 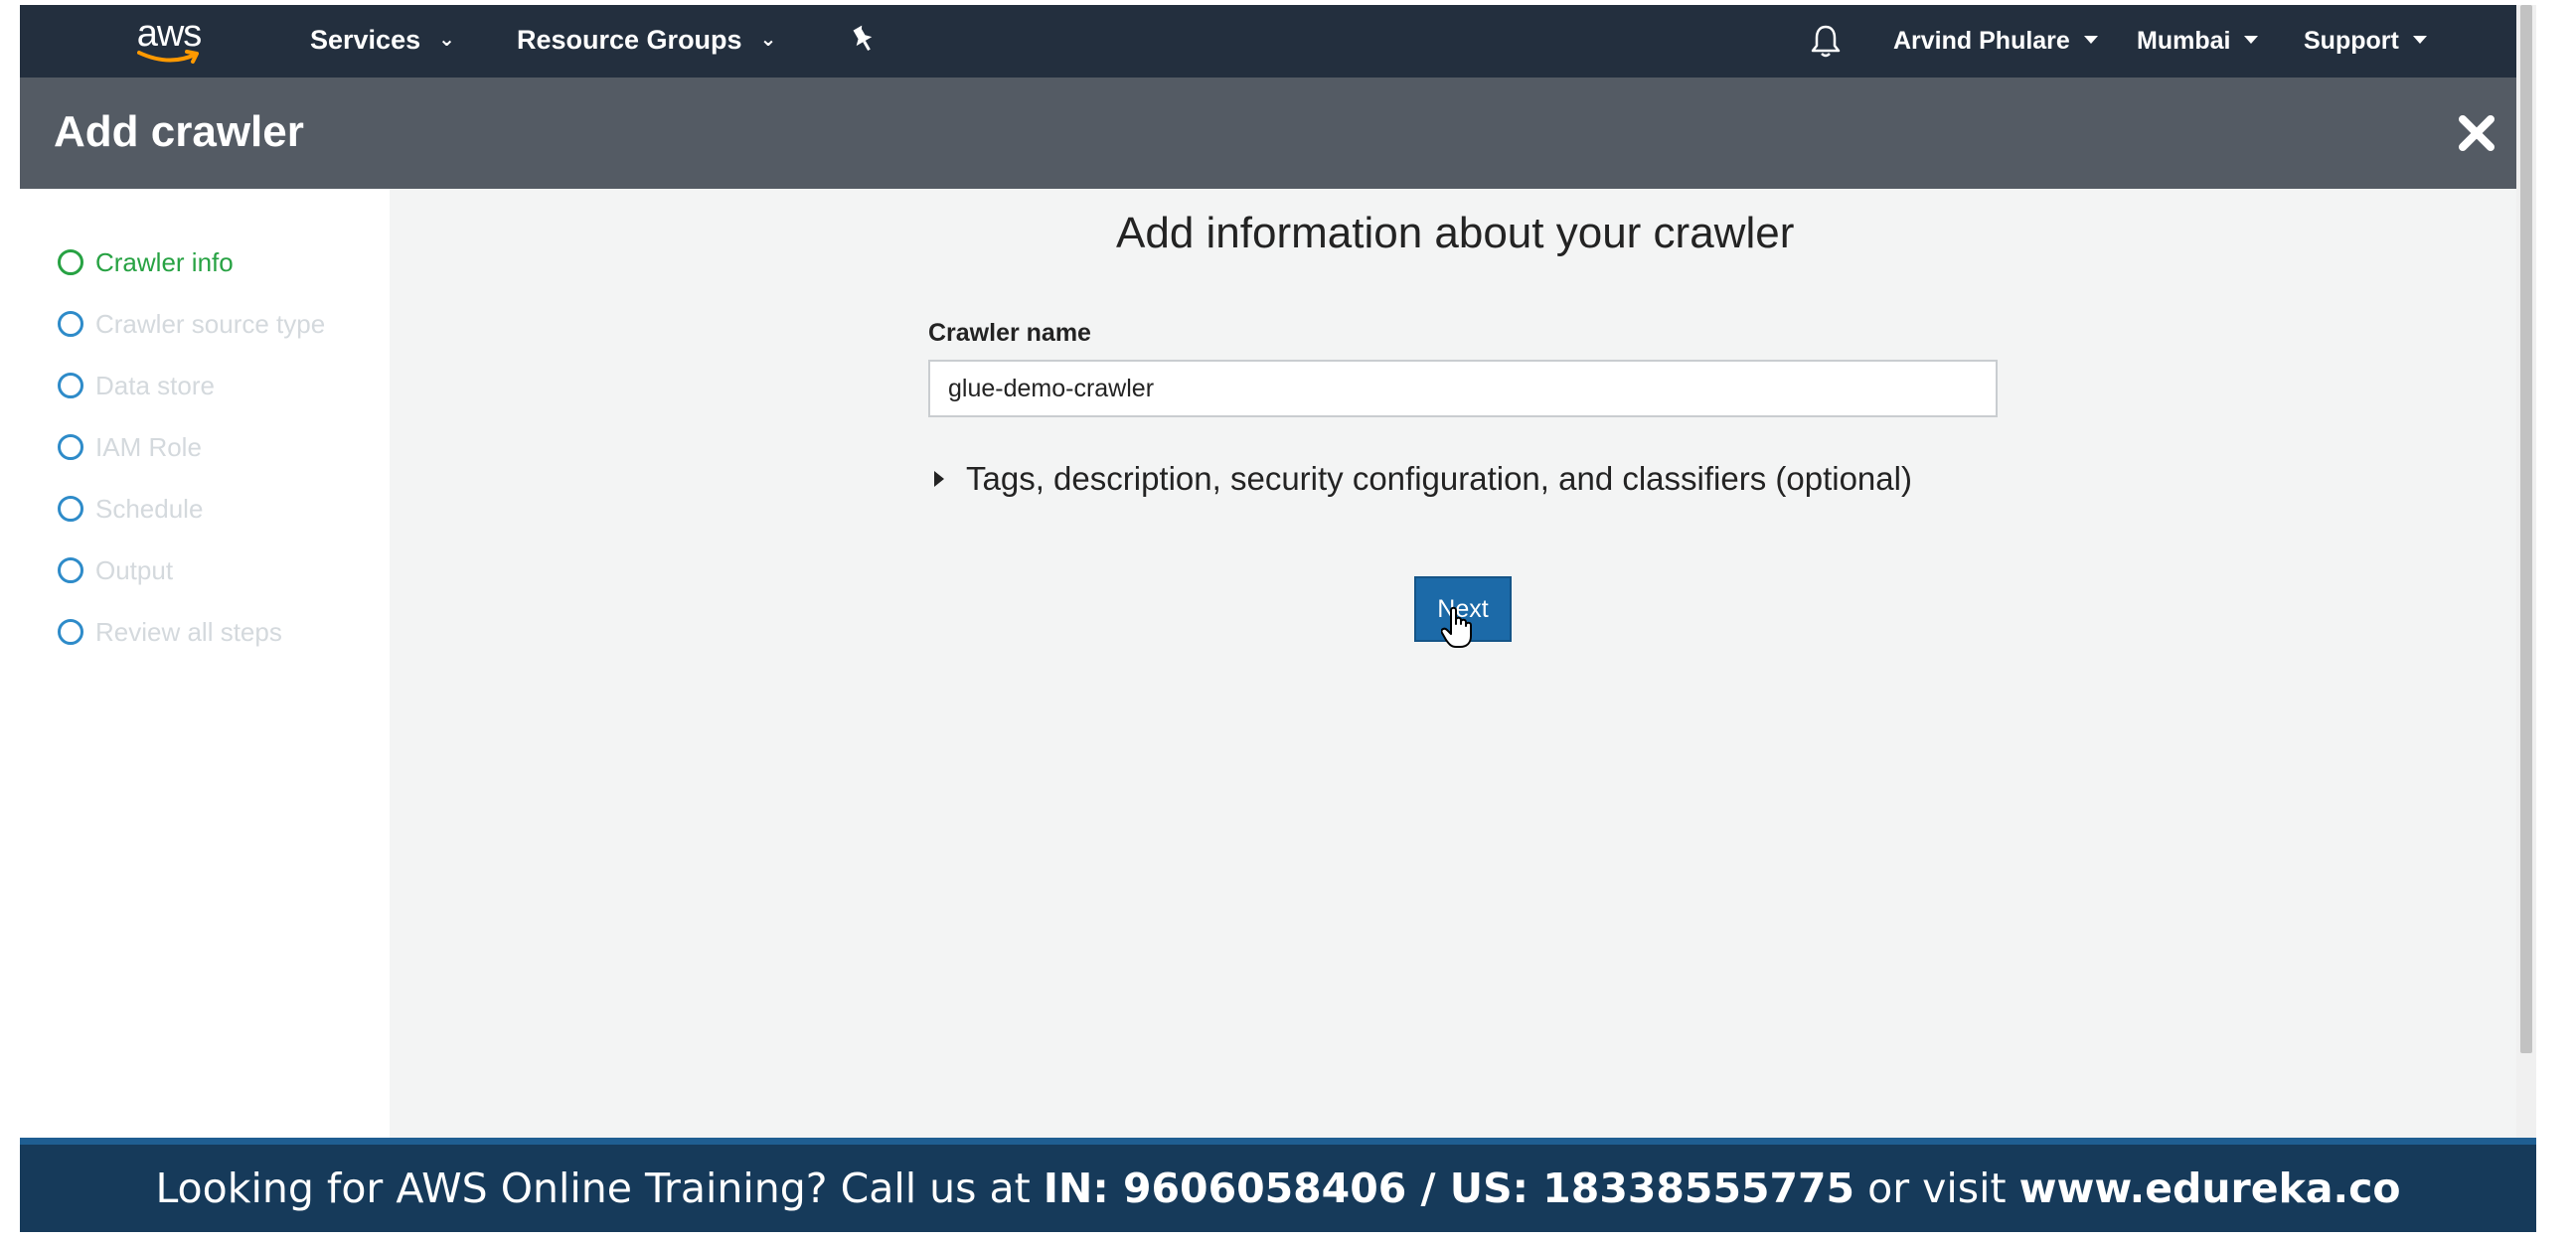 I want to click on banner-middle: or visit, so click(x=1936, y=1188).